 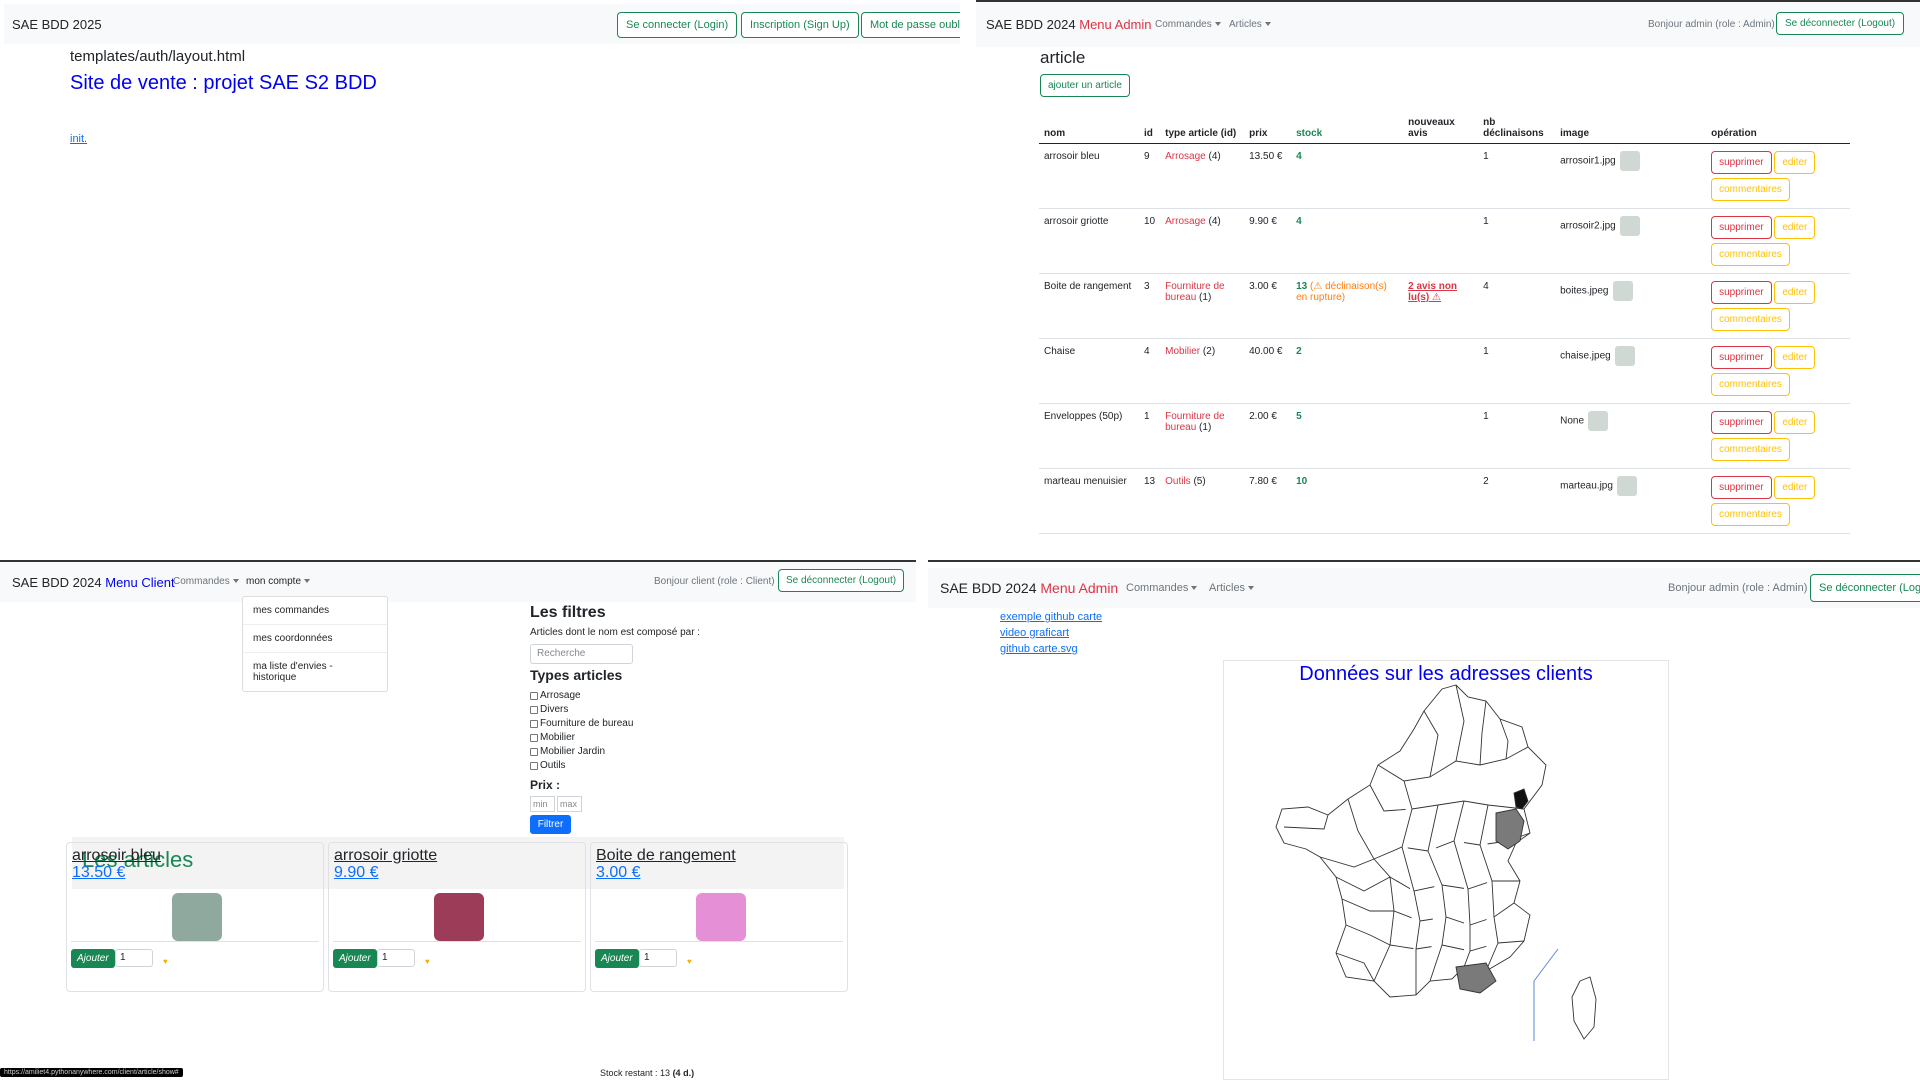 I want to click on type-filter-option: Mobilier Jardin, so click(x=581, y=751).